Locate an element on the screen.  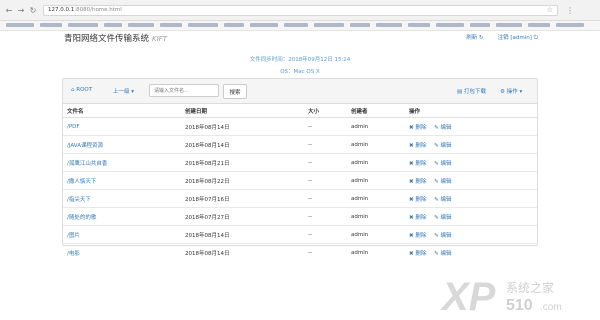
file-name-link: /撒人惦天下 is located at coordinates (122, 180).